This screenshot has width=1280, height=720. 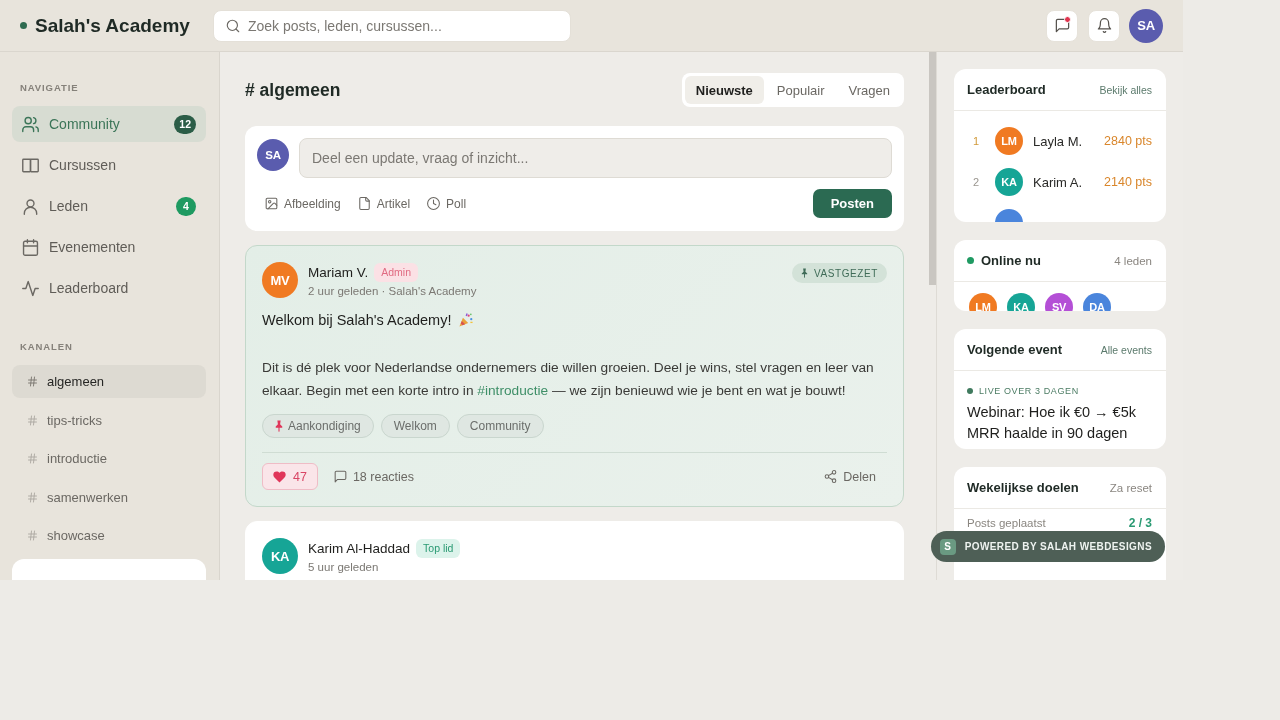 I want to click on card-title: Wekelijkse doelen, so click(x=1023, y=487).